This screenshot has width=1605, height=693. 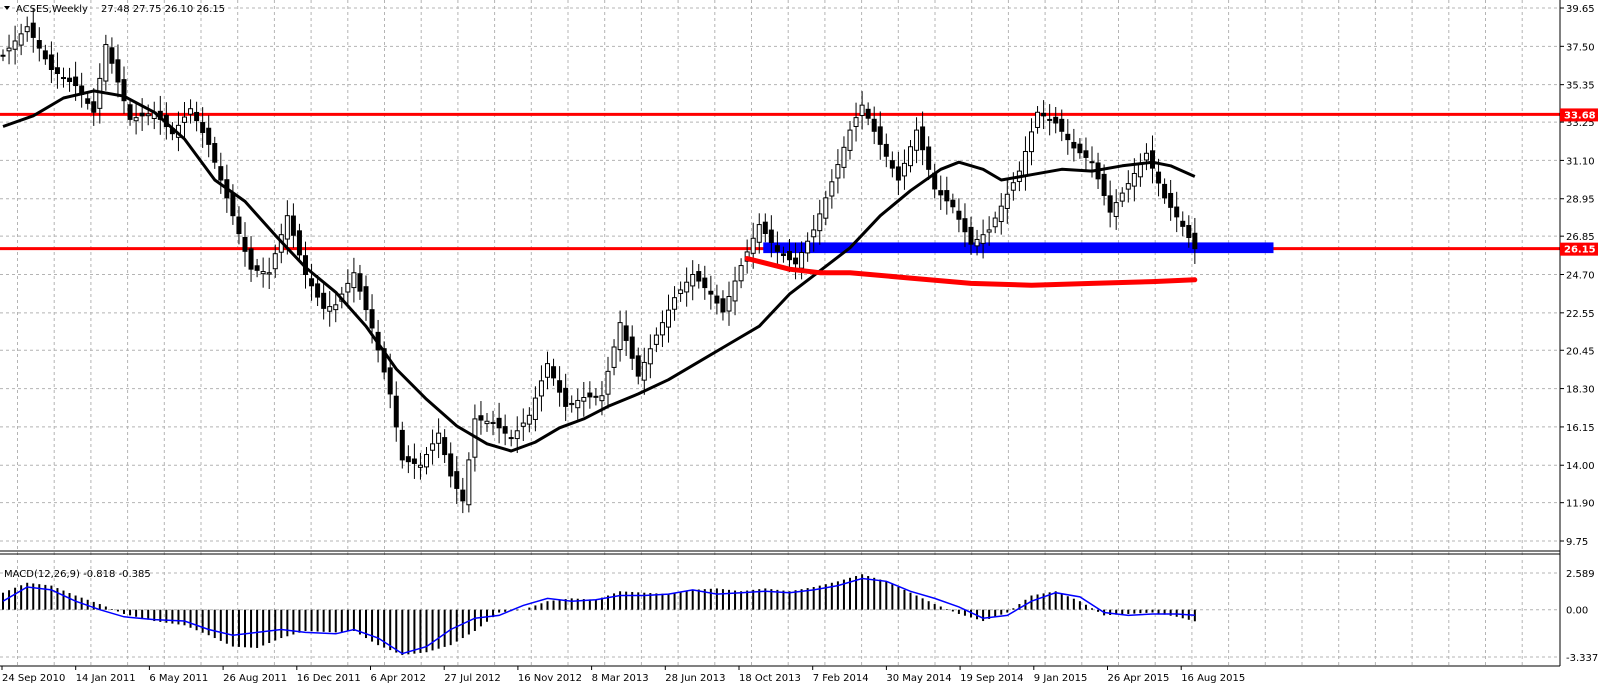 I want to click on time-tick-label: 16 Nov 2012, so click(x=550, y=678).